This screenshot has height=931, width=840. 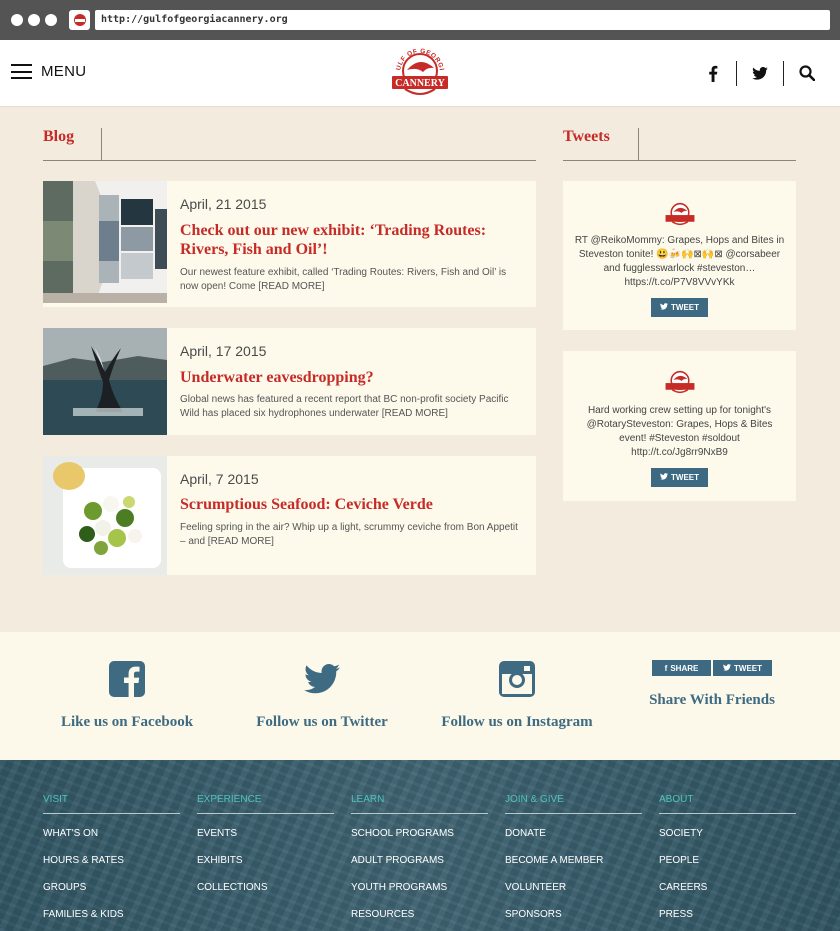 What do you see at coordinates (127, 679) in the screenshot?
I see `facebook-square-icon` at bounding box center [127, 679].